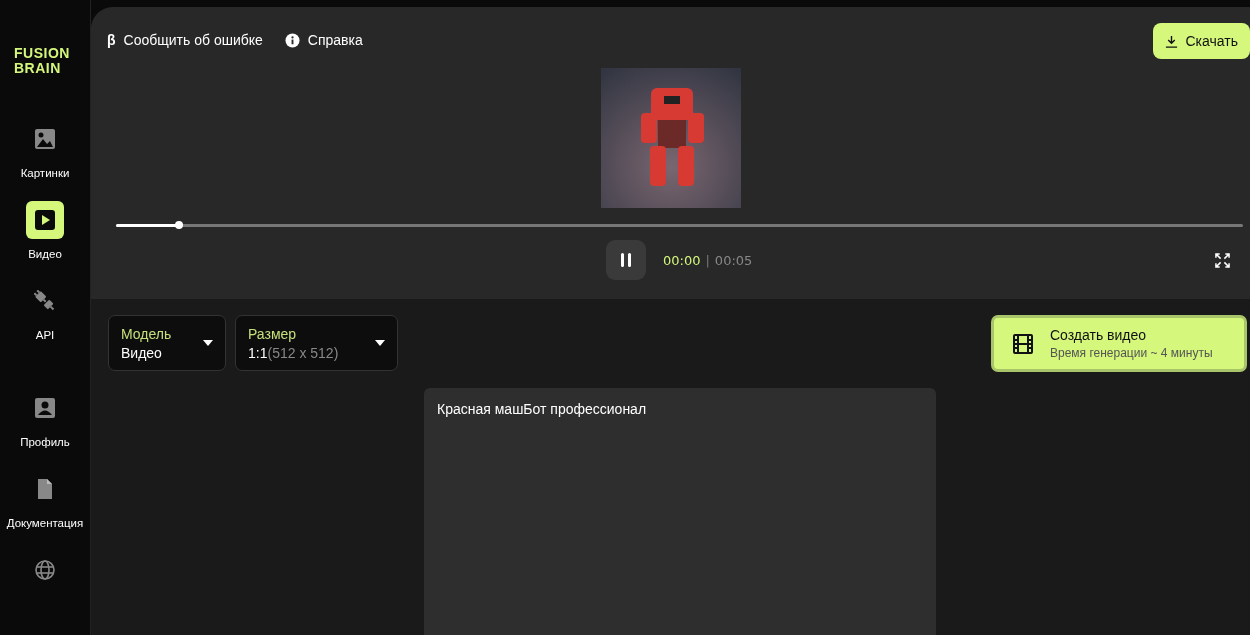 This screenshot has height=635, width=1250. I want to click on header-link: Справка, so click(323, 40).